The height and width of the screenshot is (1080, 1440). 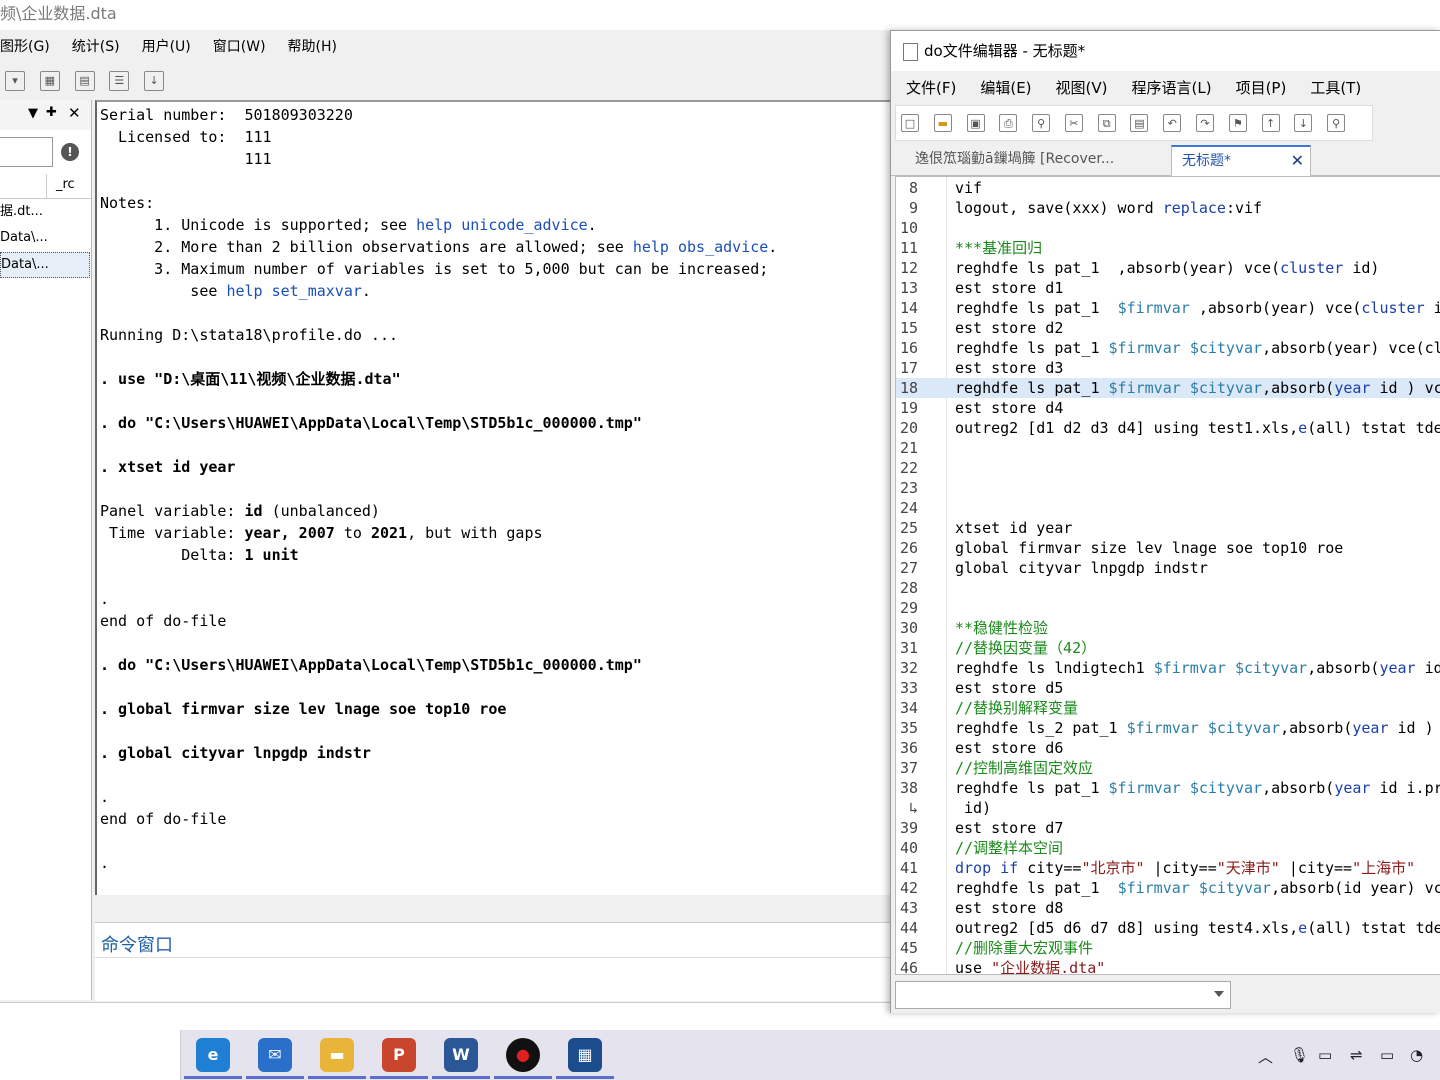 I want to click on code-line: 45 //删除重大宏观事件, so click(x=1168, y=948).